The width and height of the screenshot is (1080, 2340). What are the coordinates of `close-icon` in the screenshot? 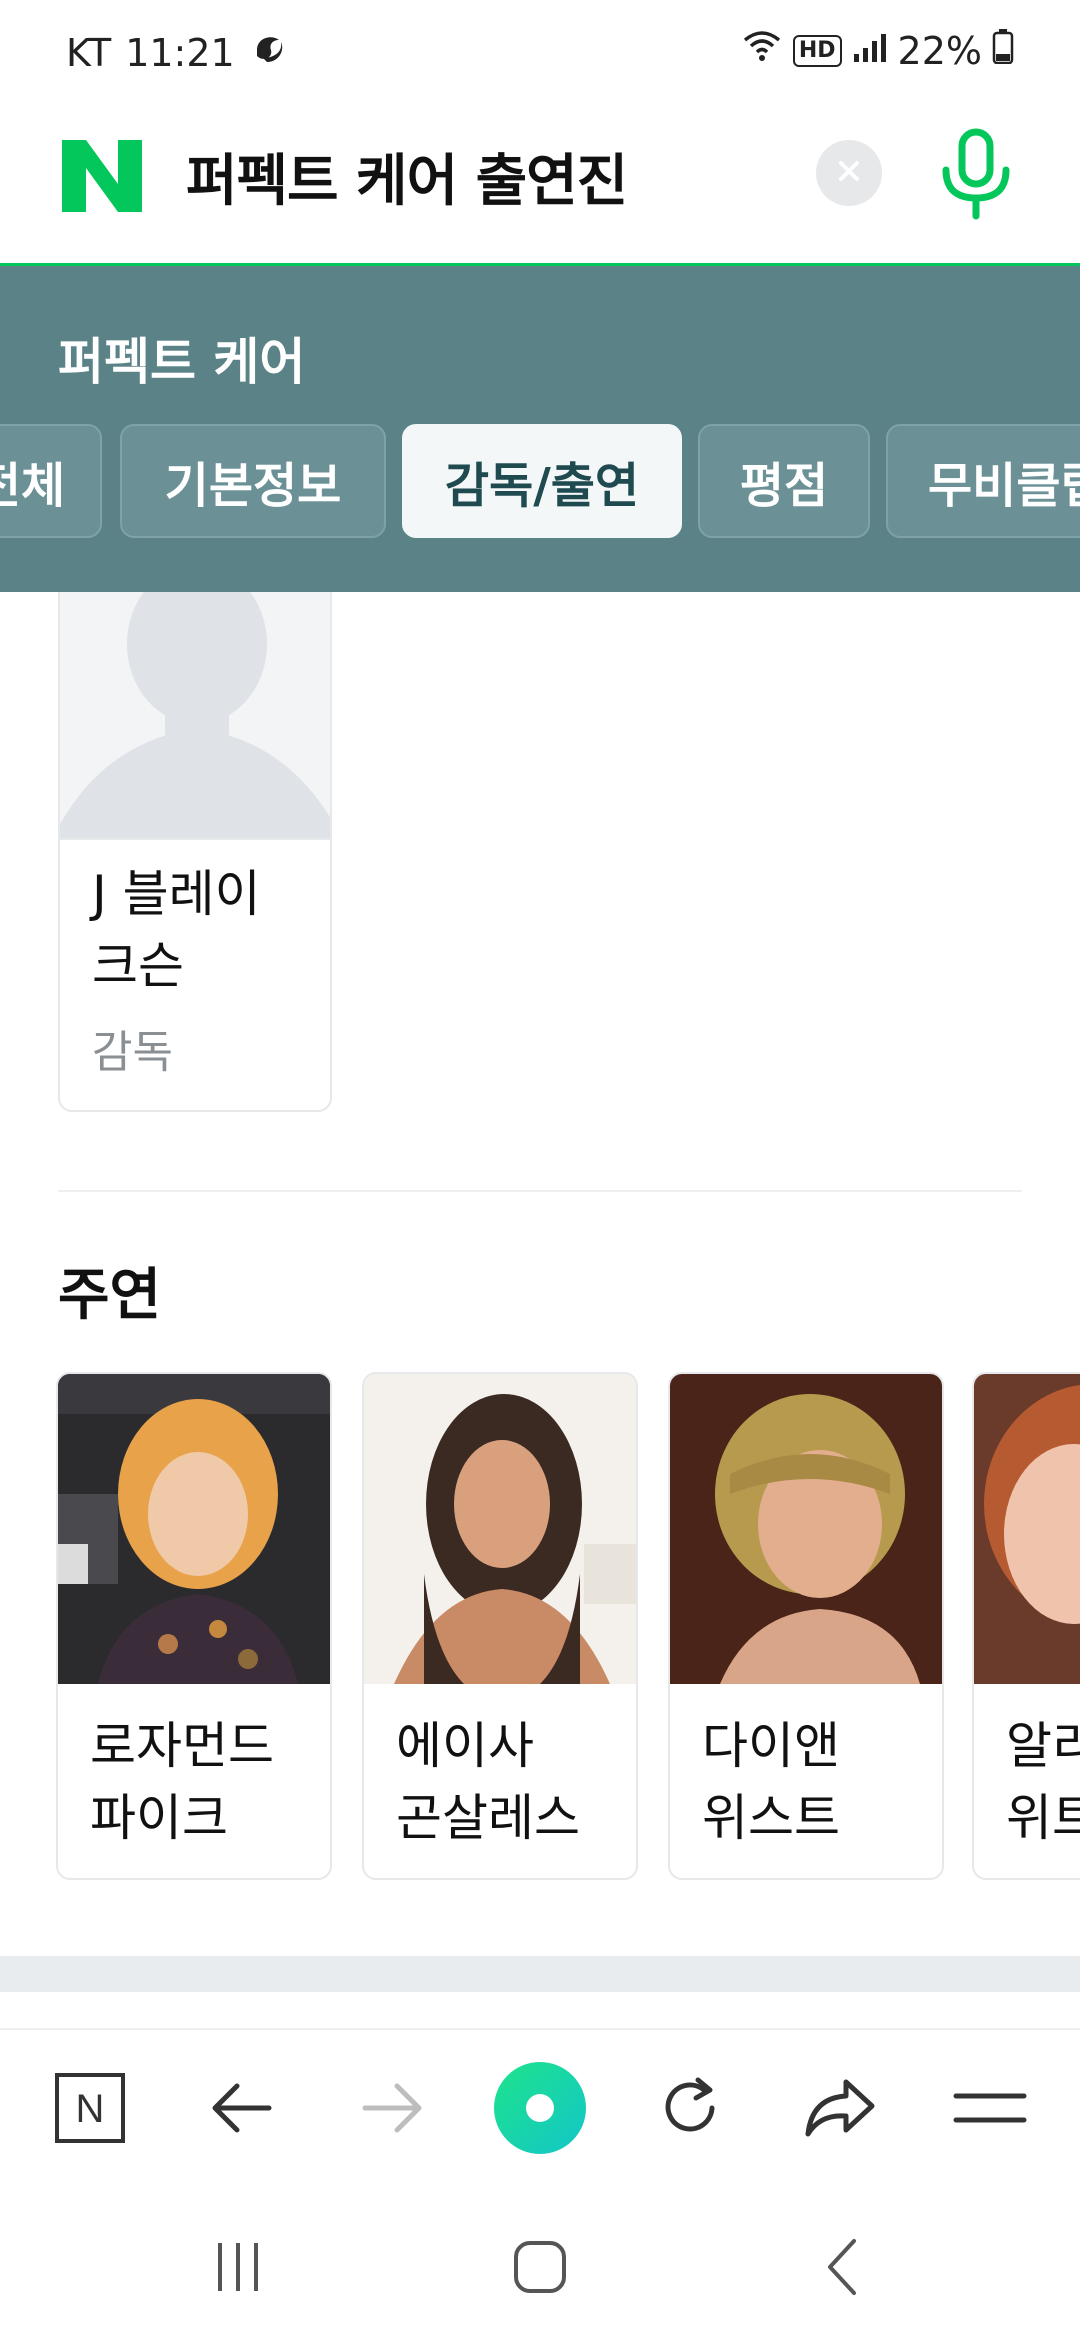 It's located at (849, 173).